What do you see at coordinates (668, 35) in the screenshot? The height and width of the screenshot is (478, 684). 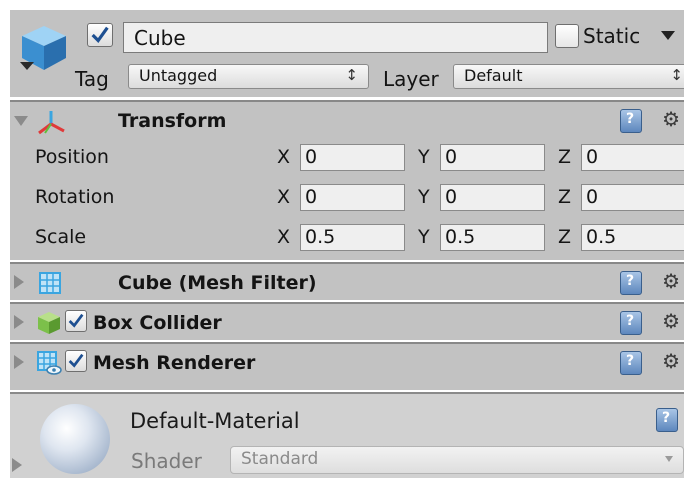 I see `static-dropdown-arrow-icon` at bounding box center [668, 35].